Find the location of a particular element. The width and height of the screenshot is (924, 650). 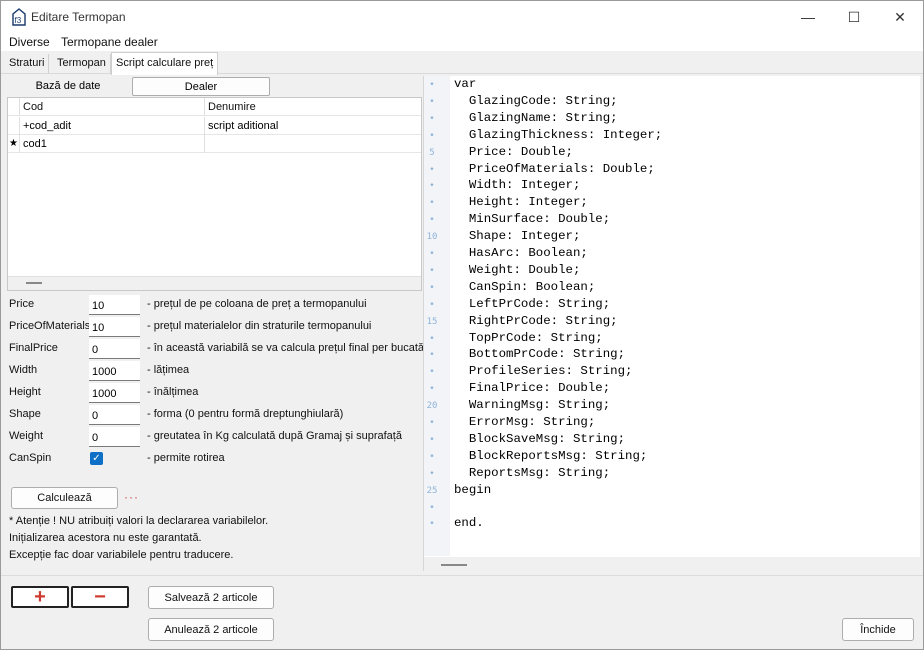

maximize-icon: ☐ is located at coordinates (854, 16).